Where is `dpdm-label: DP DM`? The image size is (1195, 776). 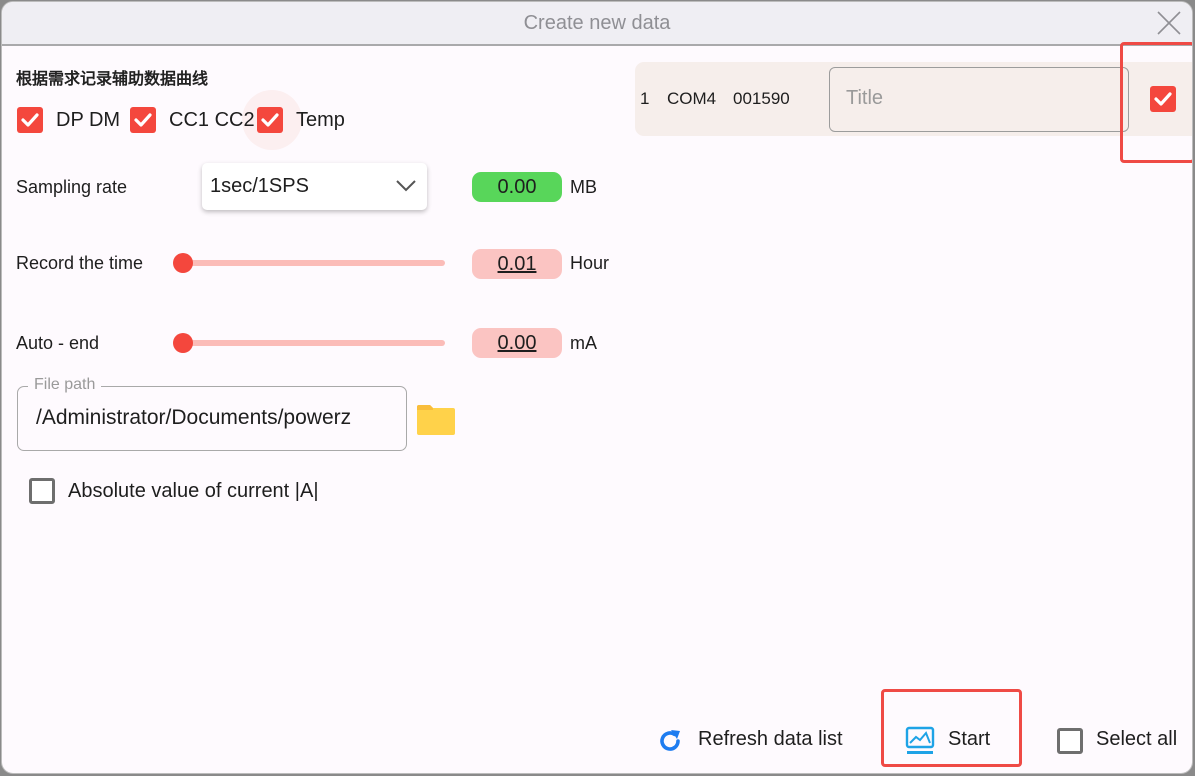 dpdm-label: DP DM is located at coordinates (88, 120).